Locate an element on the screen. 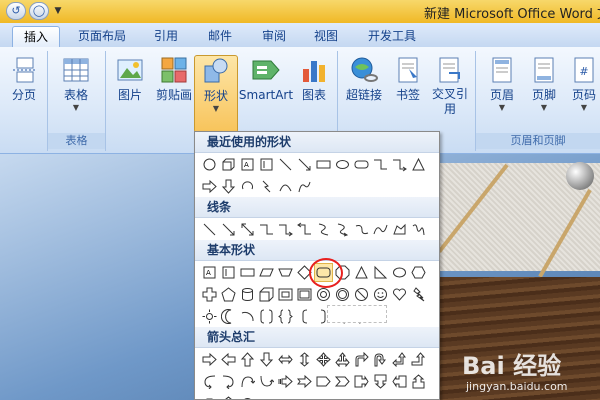 The image size is (600, 400). arrow-callout-up-icon is located at coordinates (418, 381).